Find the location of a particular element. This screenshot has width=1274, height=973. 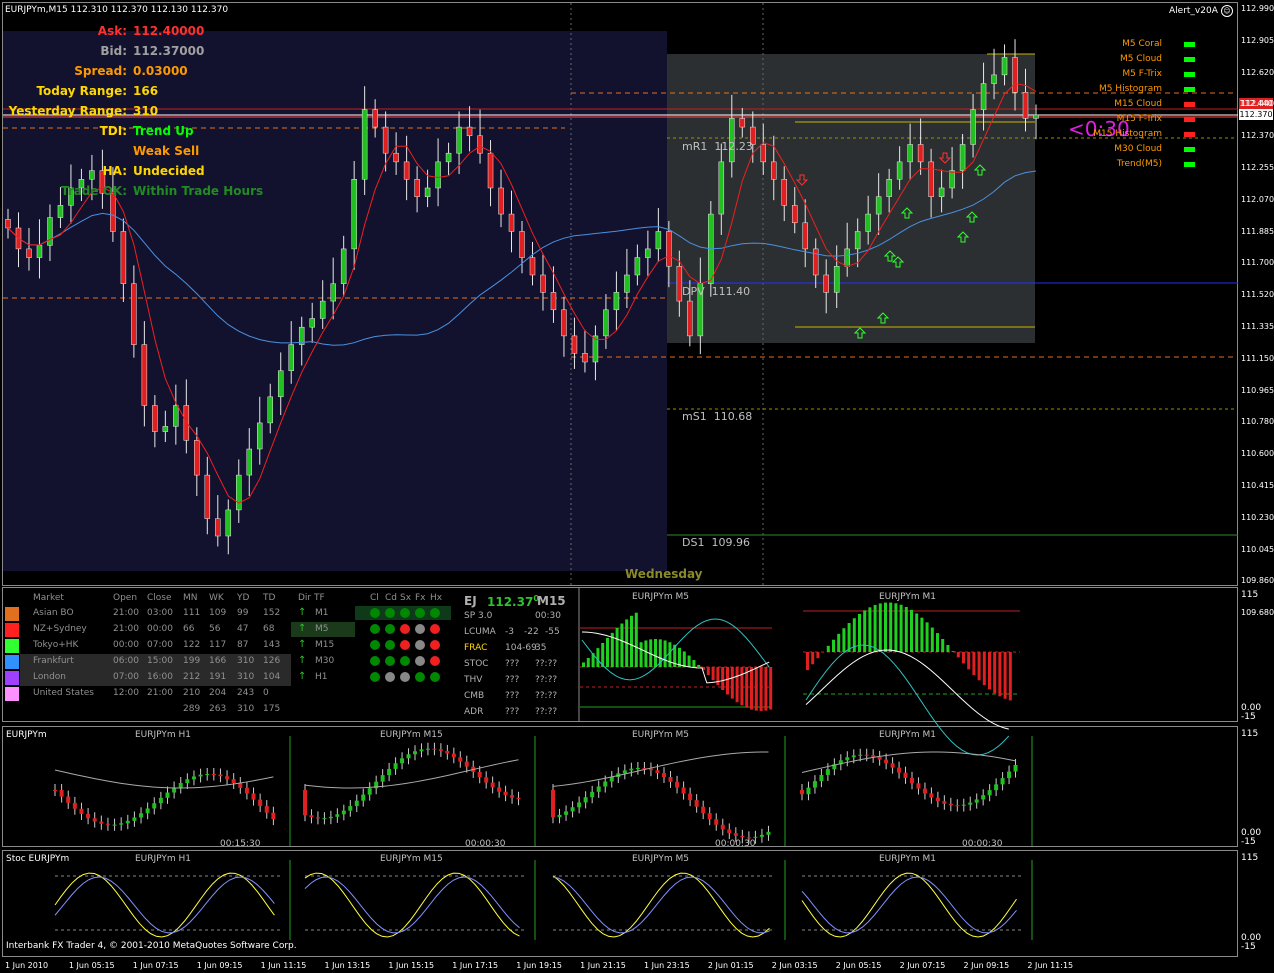

m5-indicator-title: EURJPYm M5 is located at coordinates (661, 597).